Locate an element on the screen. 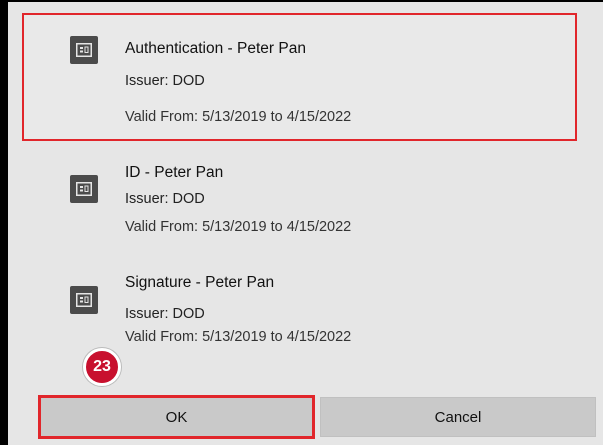 The height and width of the screenshot is (445, 603). step-number-badge: 23 is located at coordinates (102, 367).